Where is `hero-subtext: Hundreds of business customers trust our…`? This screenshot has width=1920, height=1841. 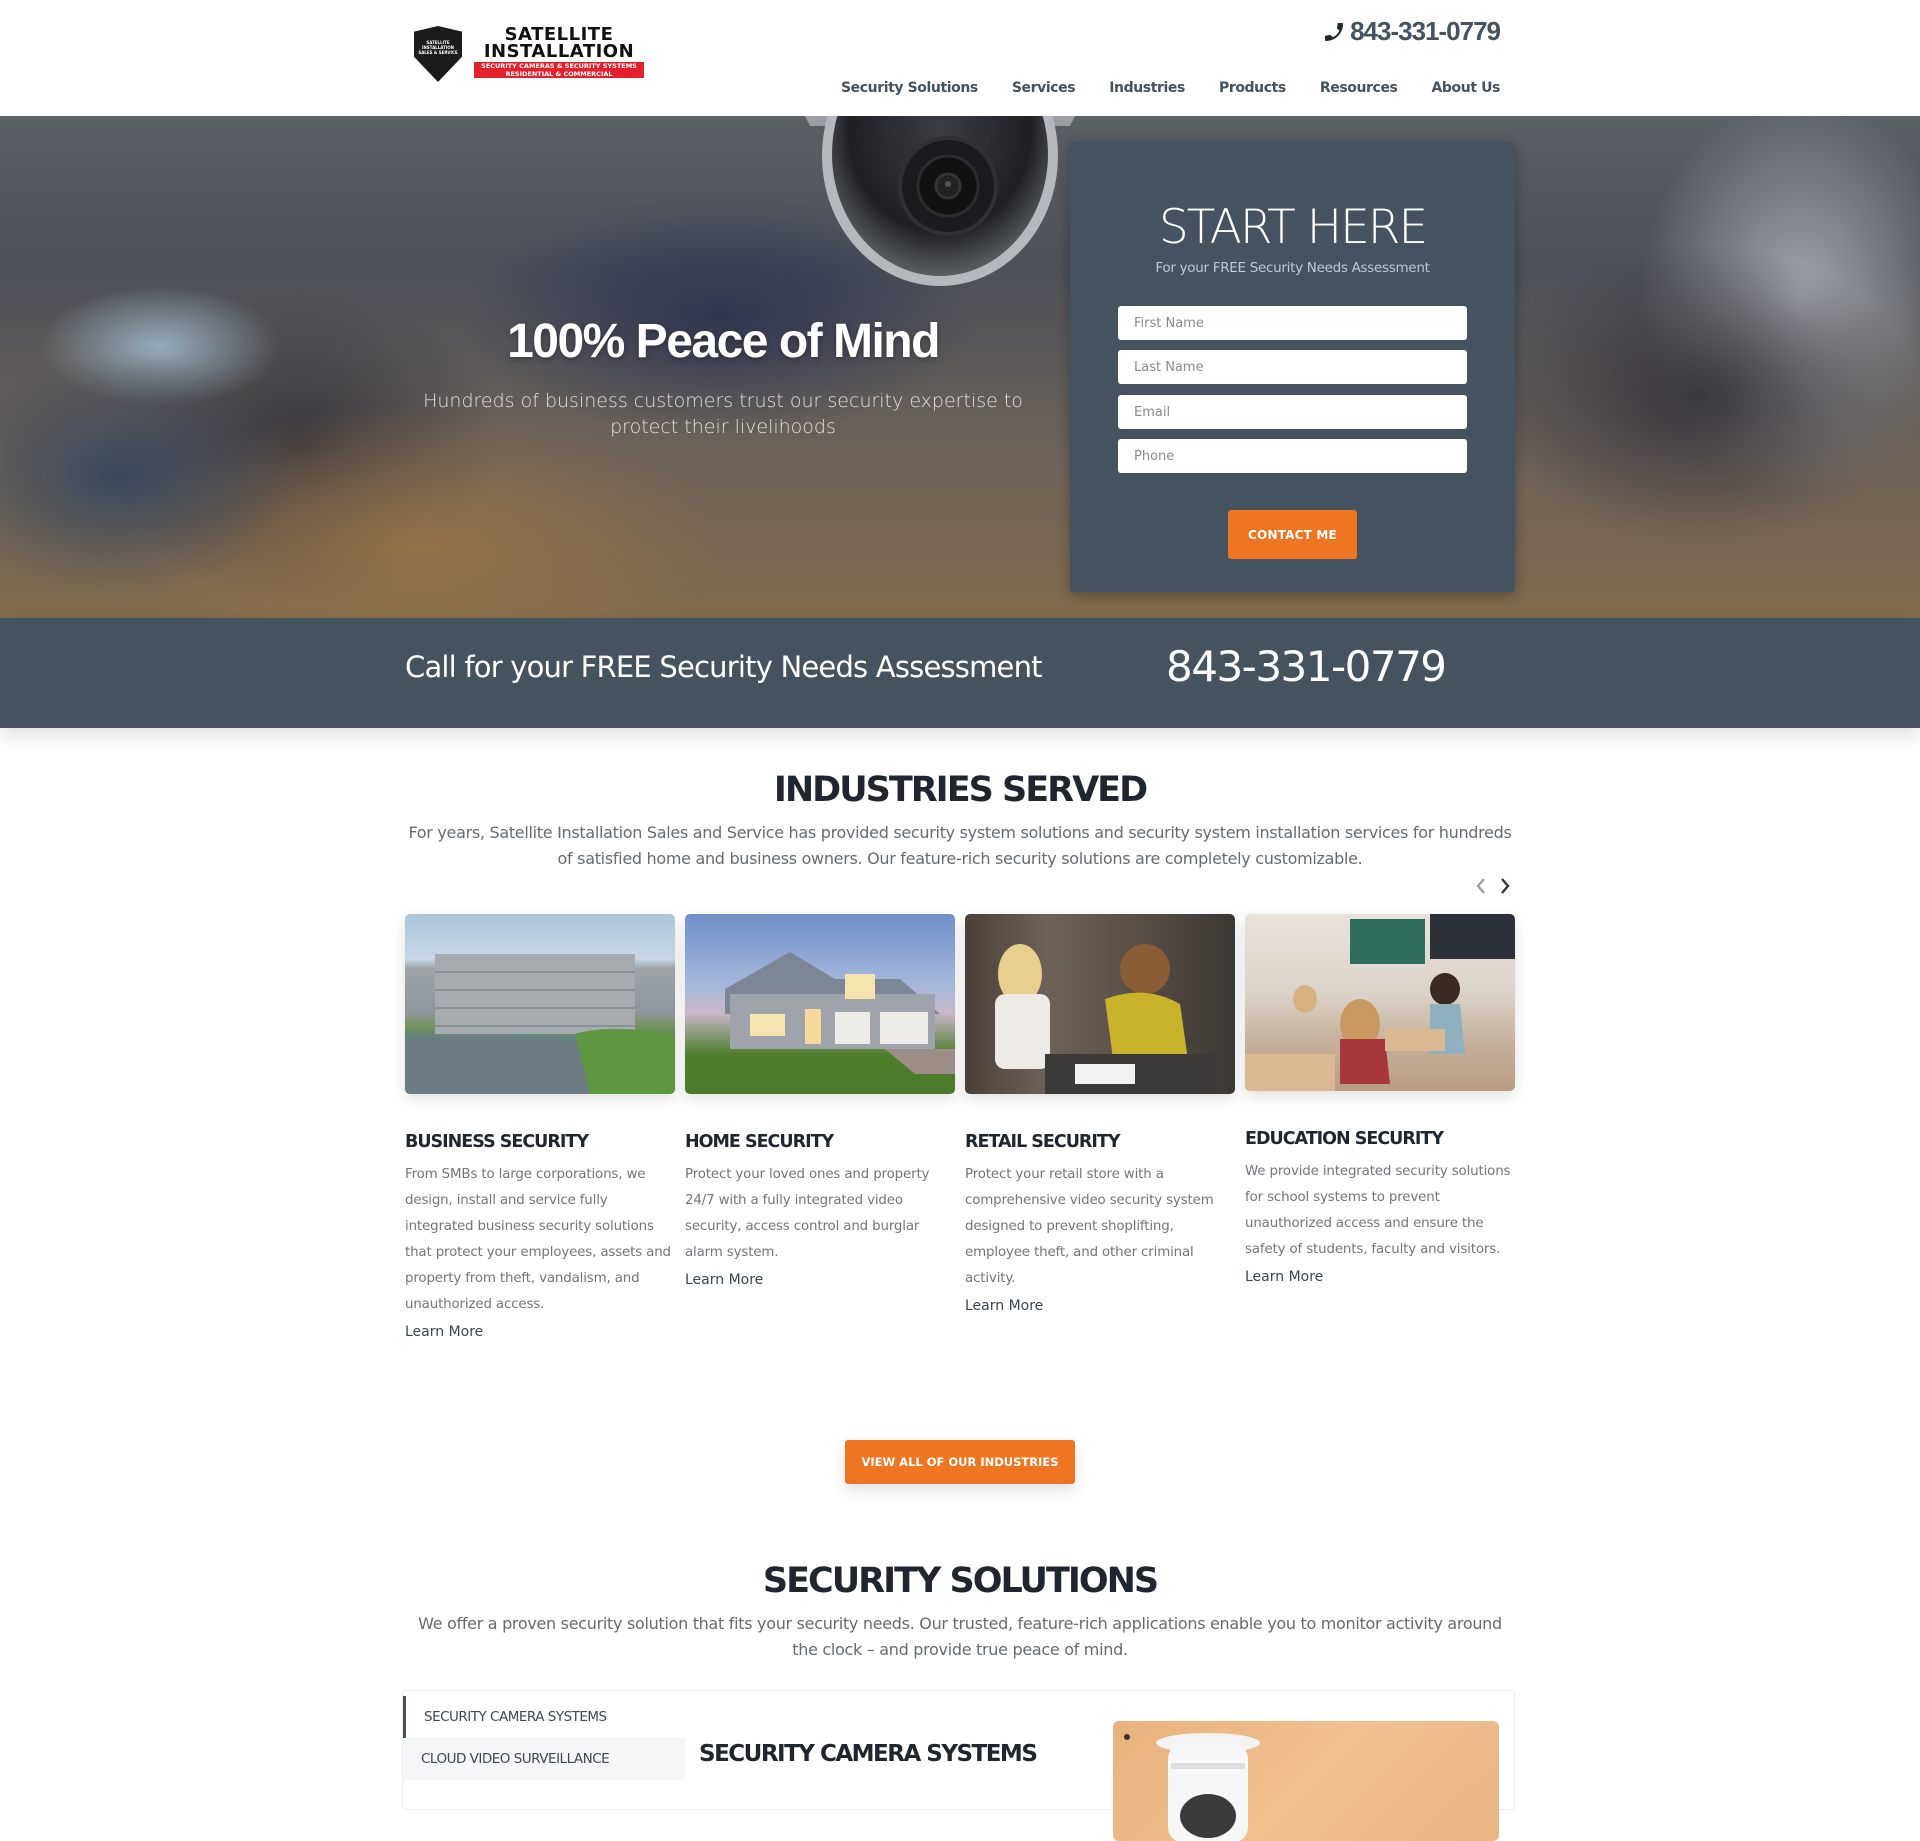
hero-subtext: Hundreds of business customers trust our… is located at coordinates (723, 414).